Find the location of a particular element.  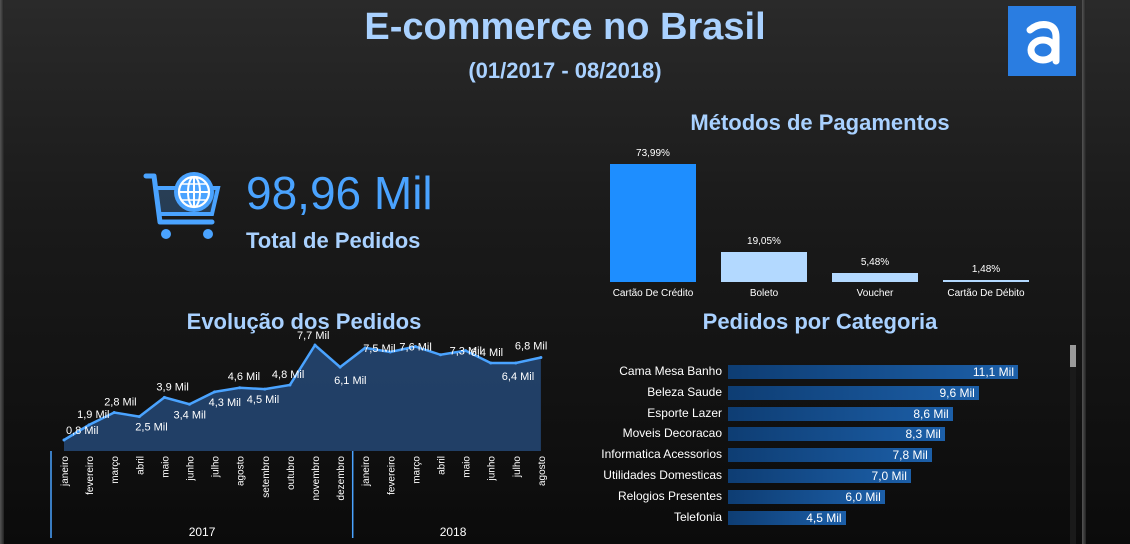

categories-title: Pedidos por Categoria is located at coordinates (820, 321).